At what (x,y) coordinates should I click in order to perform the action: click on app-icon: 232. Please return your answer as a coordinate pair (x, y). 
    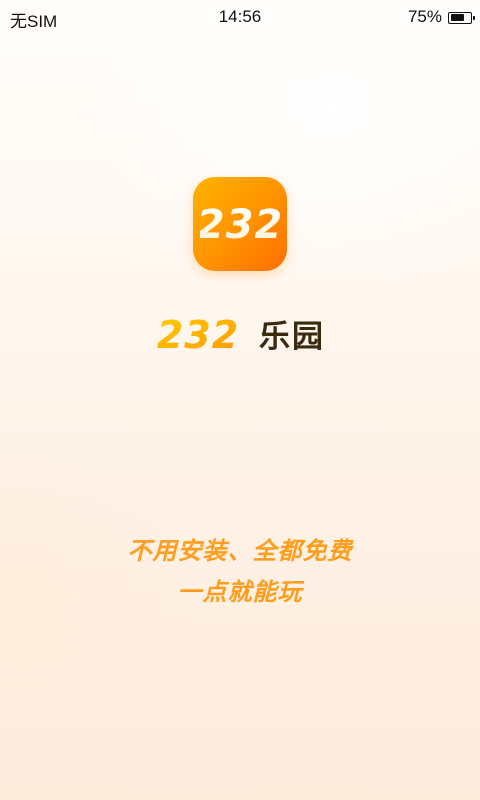
    Looking at the image, I should click on (240, 224).